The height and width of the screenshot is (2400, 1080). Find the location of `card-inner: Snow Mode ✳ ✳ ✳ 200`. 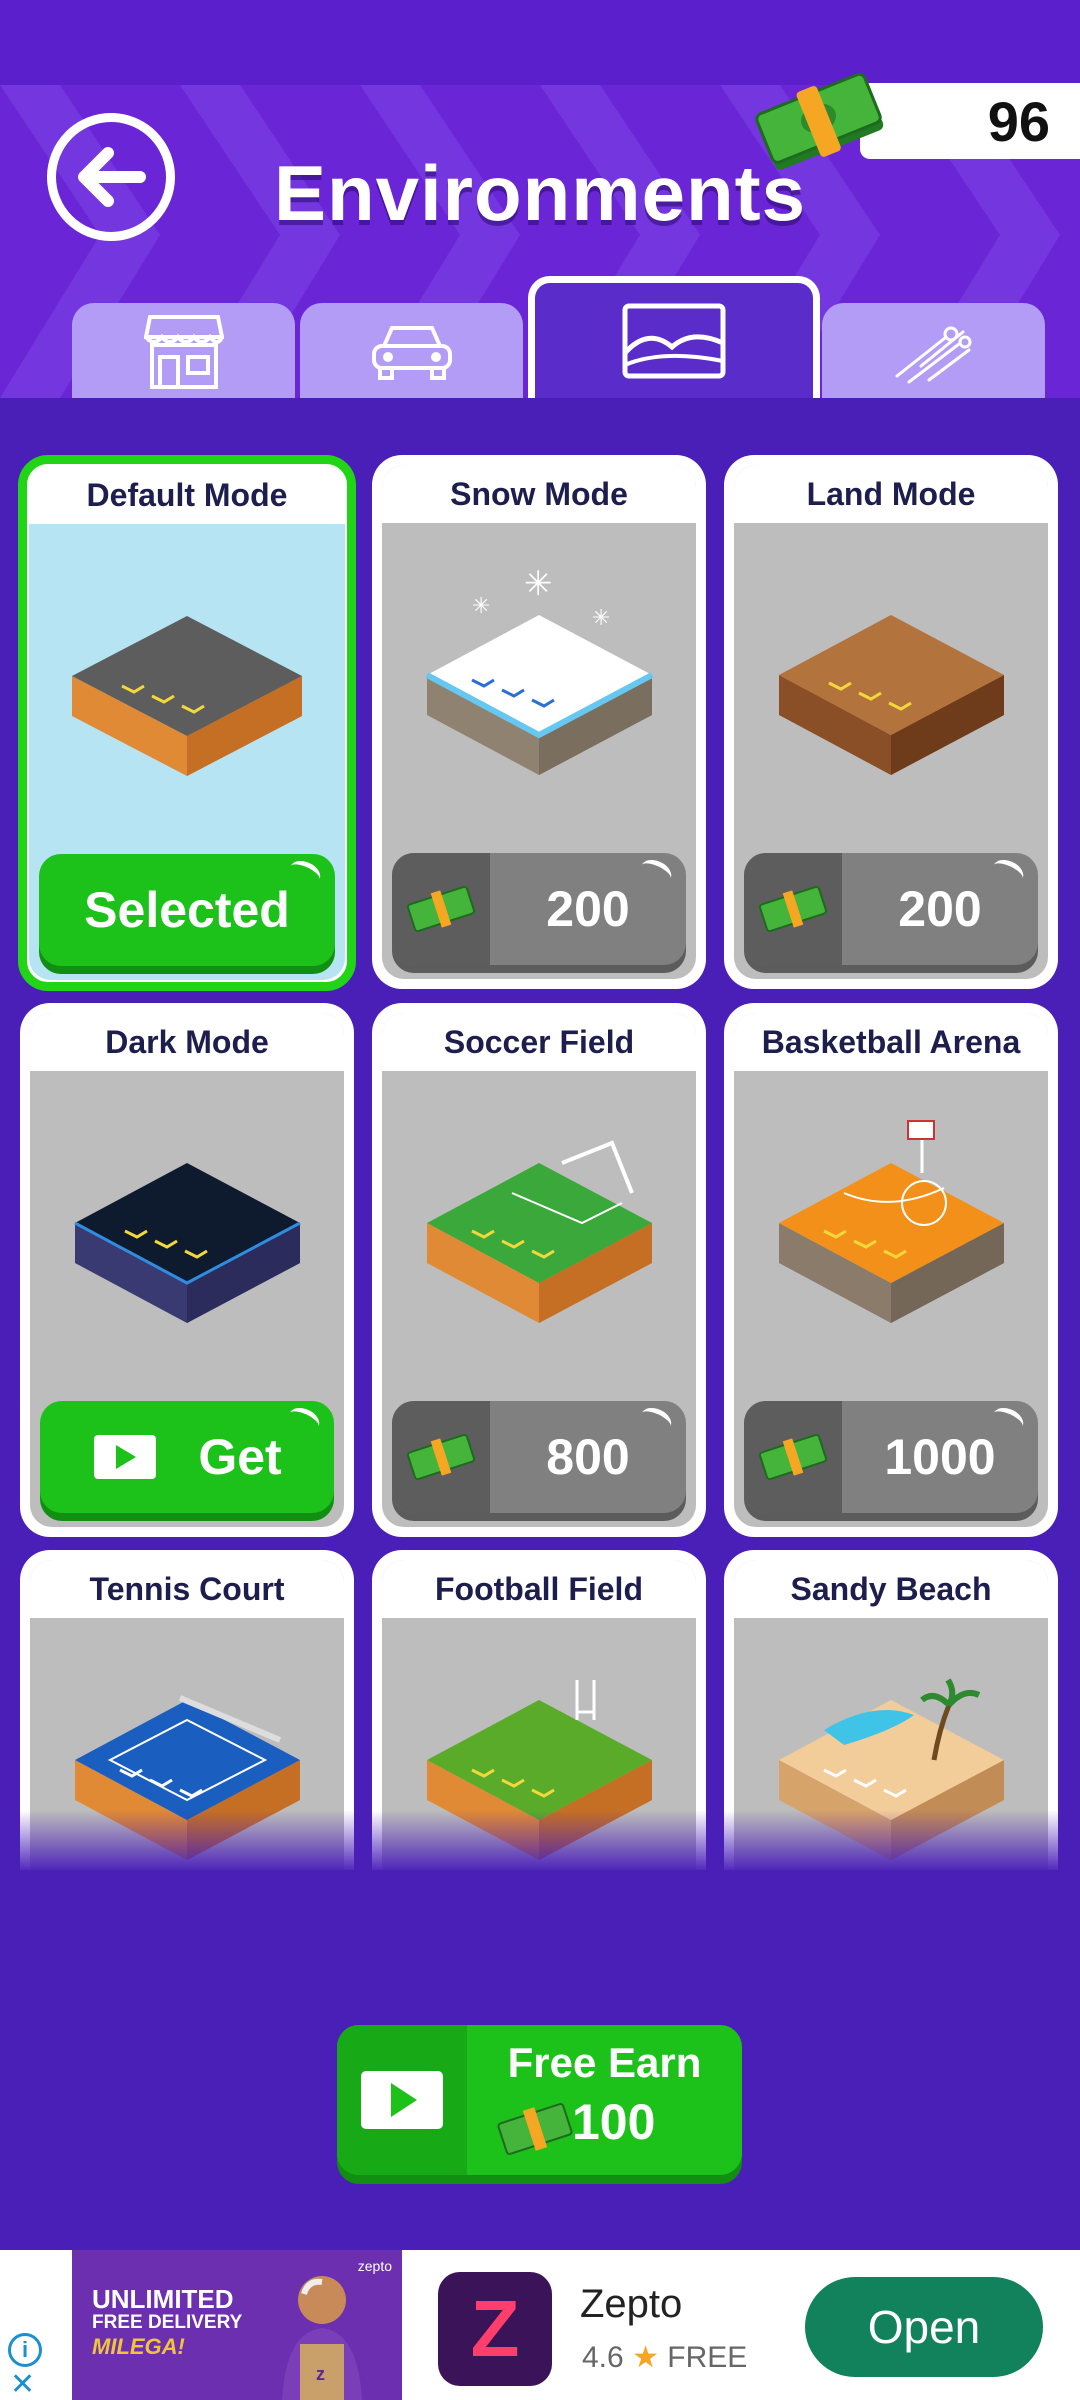

card-inner: Snow Mode ✳ ✳ ✳ 200 is located at coordinates (539, 722).